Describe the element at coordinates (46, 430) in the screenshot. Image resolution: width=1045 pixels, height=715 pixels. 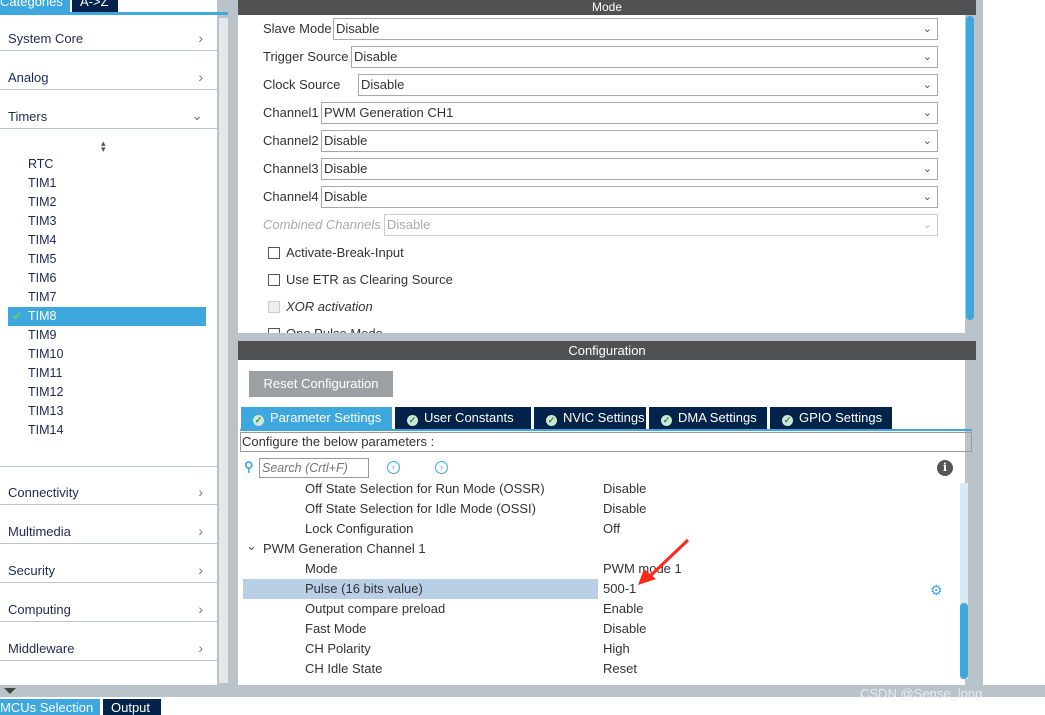
I see `timer-label: TIM14` at that location.